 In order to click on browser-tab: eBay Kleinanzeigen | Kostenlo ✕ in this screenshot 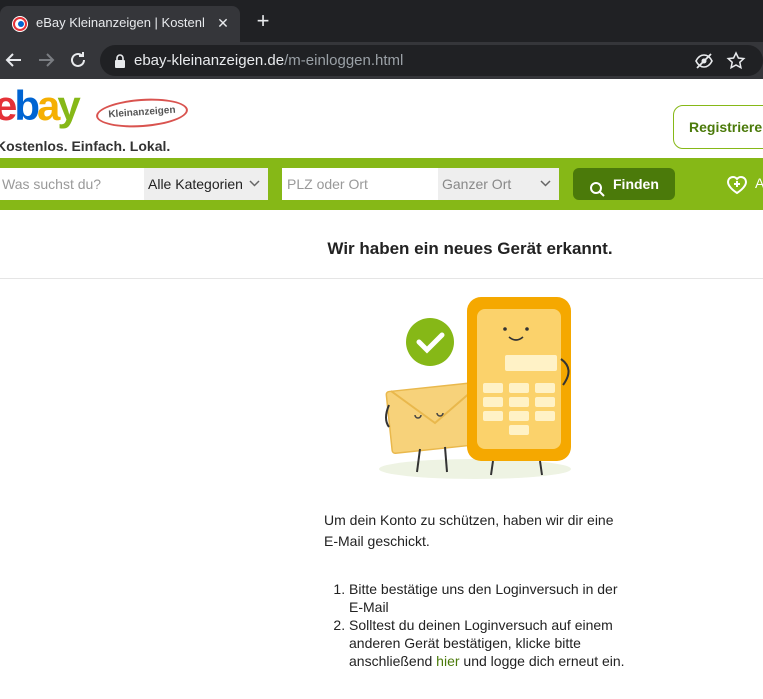, I will do `click(120, 24)`.